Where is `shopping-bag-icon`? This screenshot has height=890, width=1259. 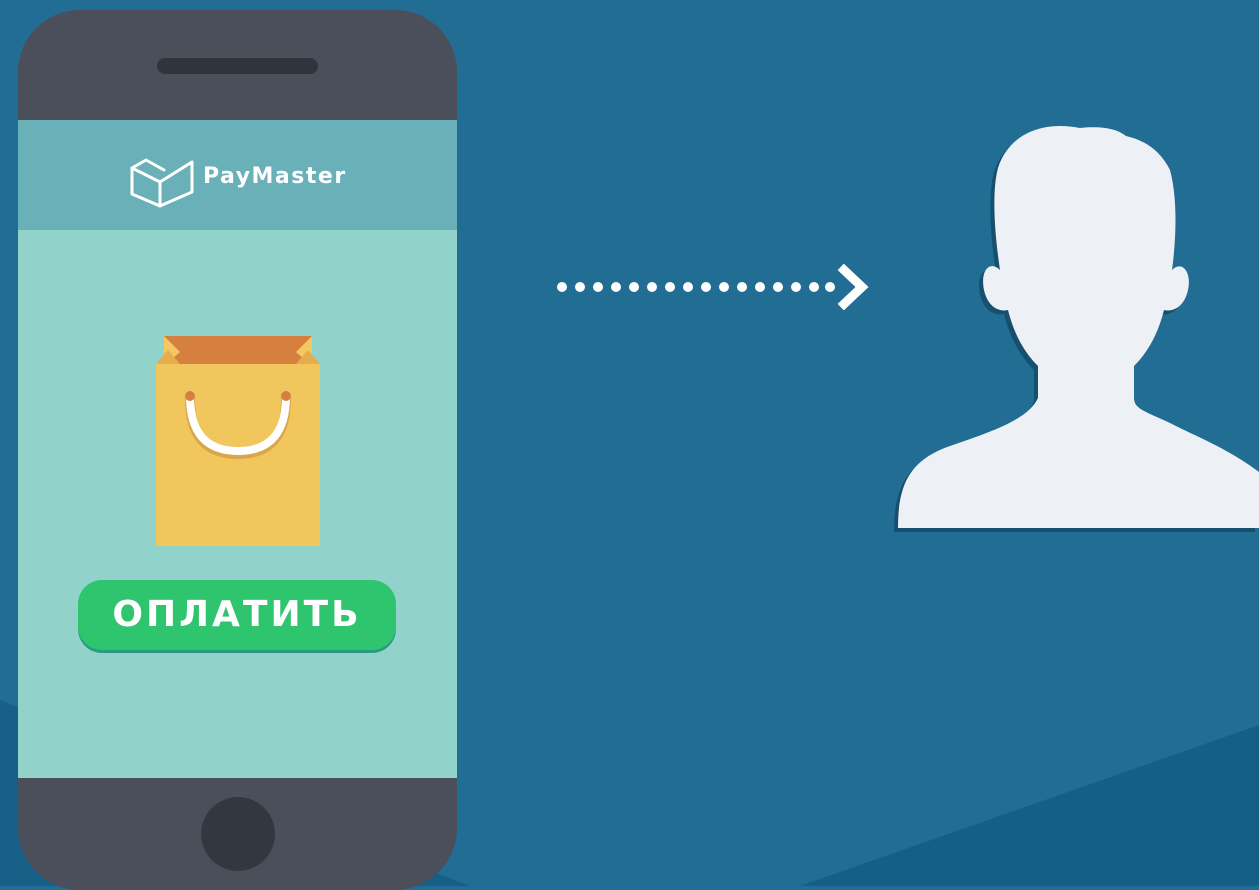
shopping-bag-icon is located at coordinates (238, 441).